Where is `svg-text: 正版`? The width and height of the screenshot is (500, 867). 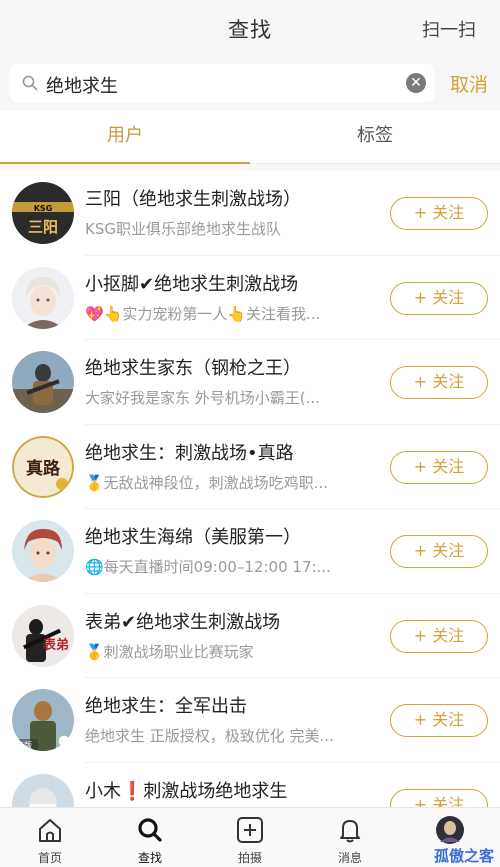
svg-text: 正版 is located at coordinates (24, 745).